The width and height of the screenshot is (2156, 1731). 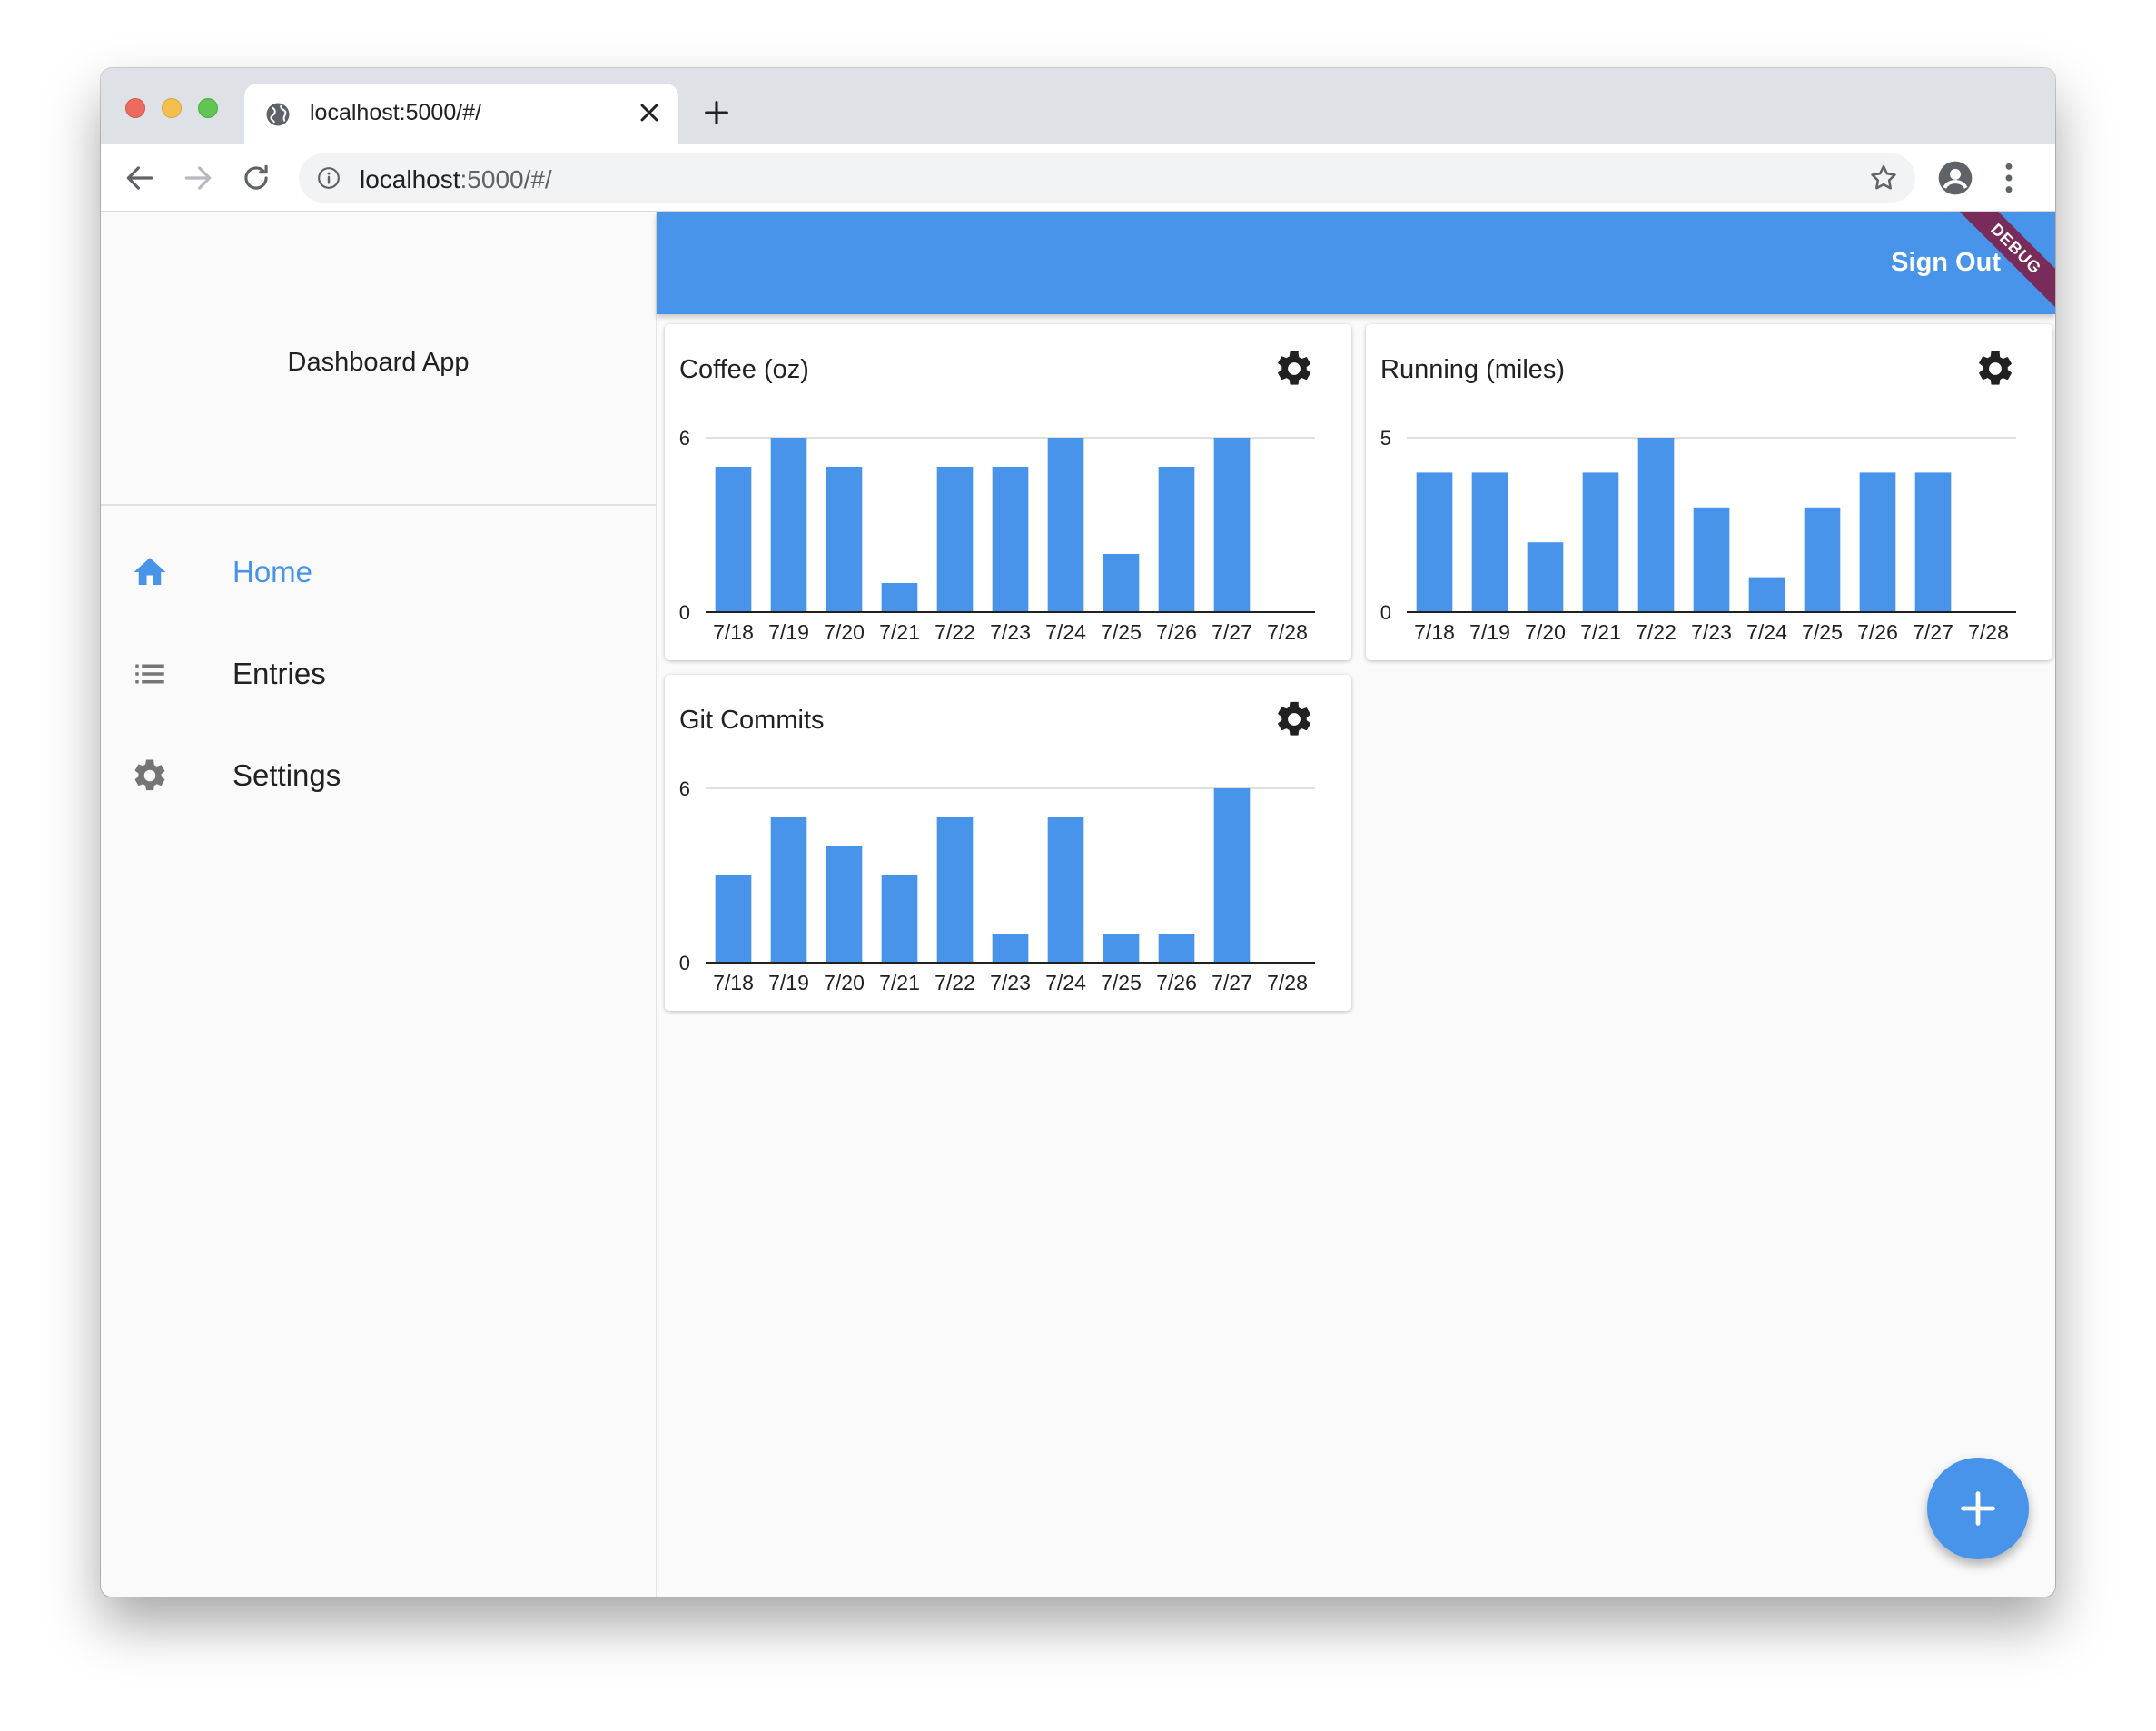 I want to click on close-tab-icon, so click(x=649, y=113).